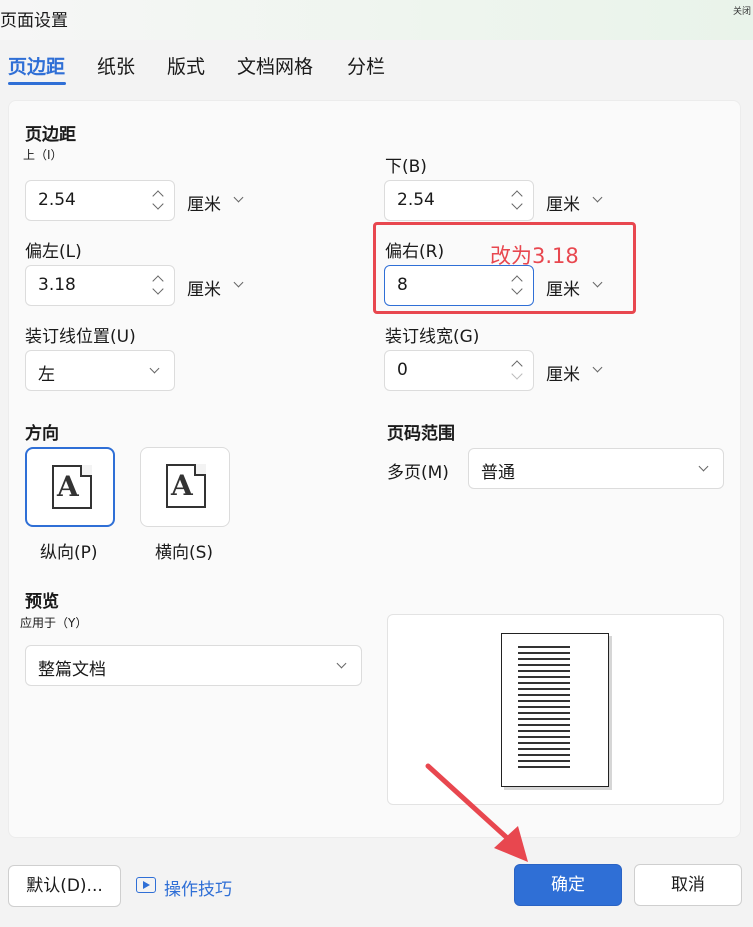 This screenshot has width=753, height=927. Describe the element at coordinates (53, 252) in the screenshot. I see `left-margin-label: 偏左(L)` at that location.